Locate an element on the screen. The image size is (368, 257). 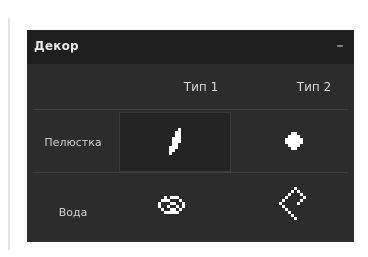
petal-type1-option is located at coordinates (175, 142).